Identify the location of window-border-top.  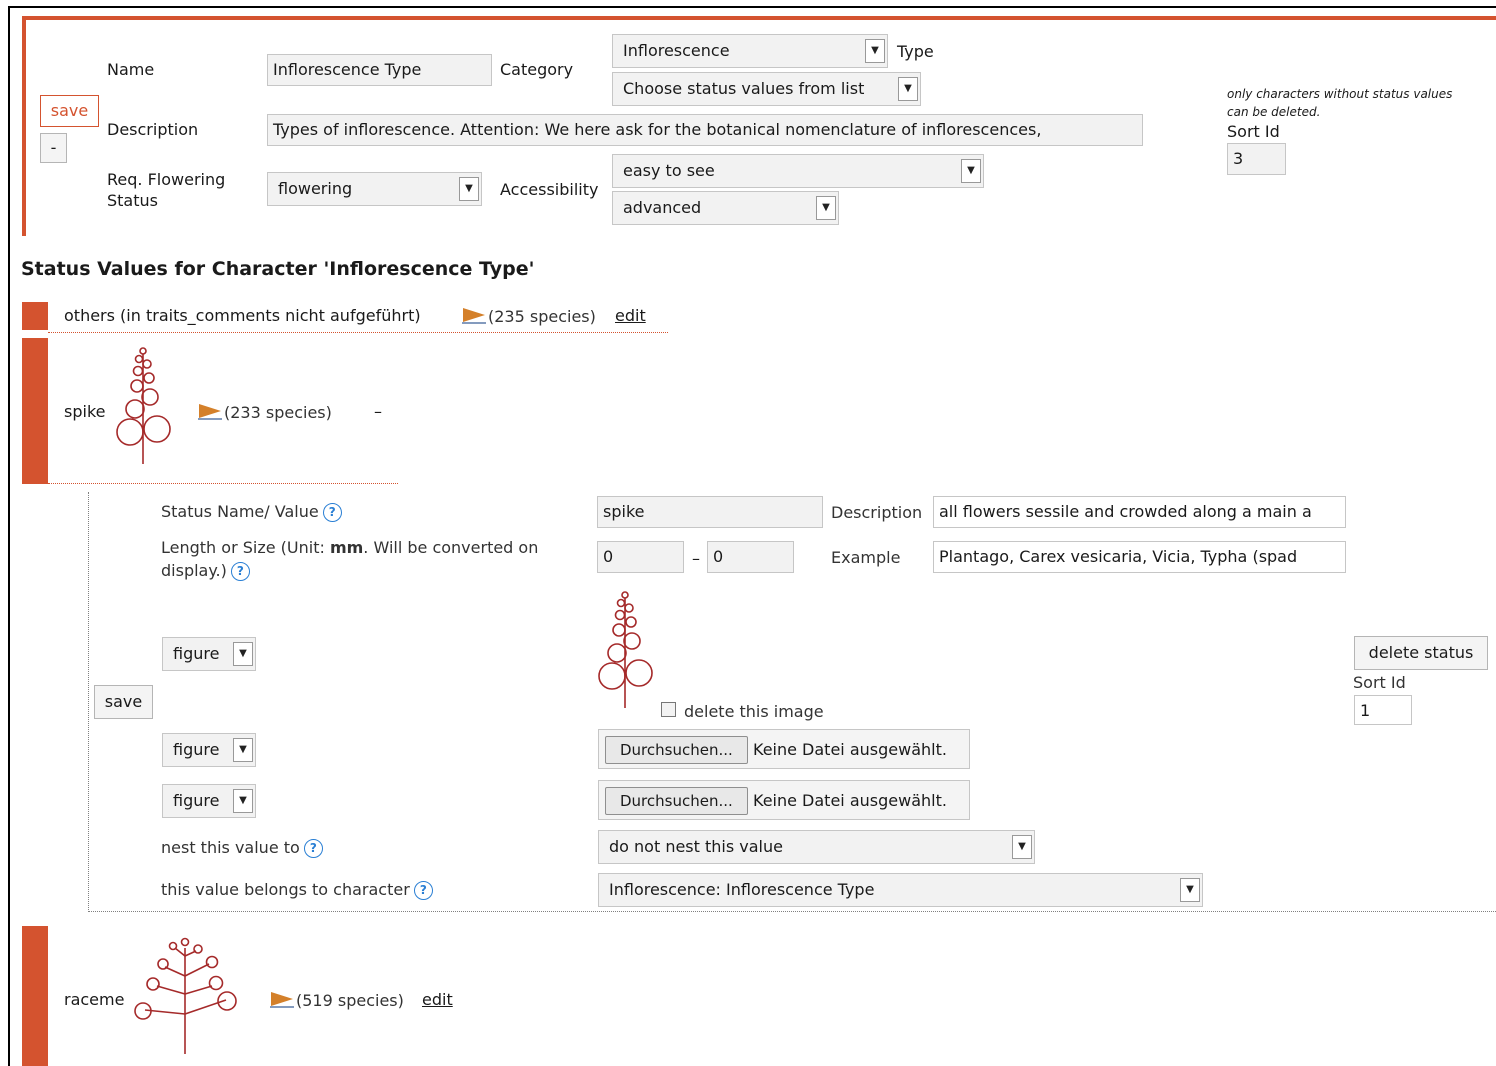
(752, 7).